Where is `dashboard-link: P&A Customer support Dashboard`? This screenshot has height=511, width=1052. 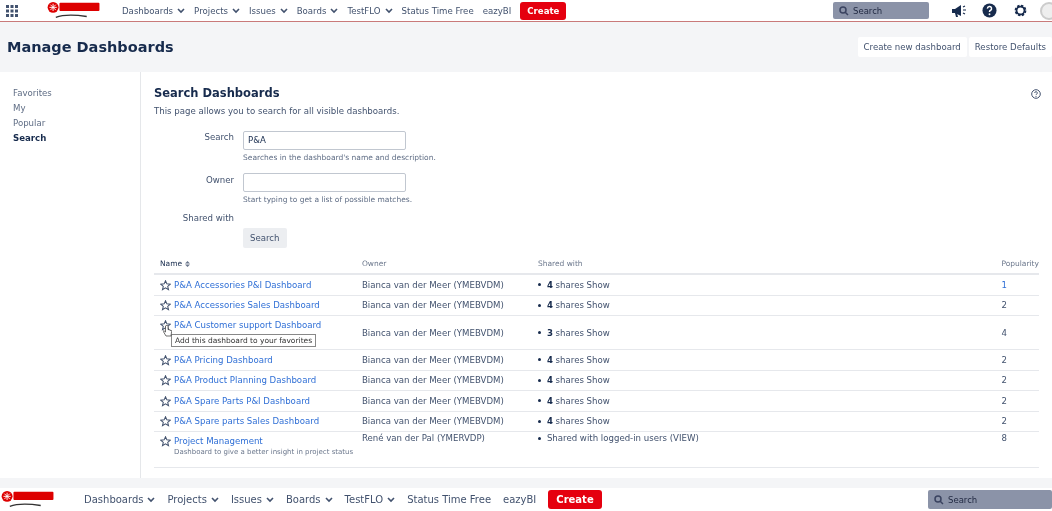 dashboard-link: P&A Customer support Dashboard is located at coordinates (248, 325).